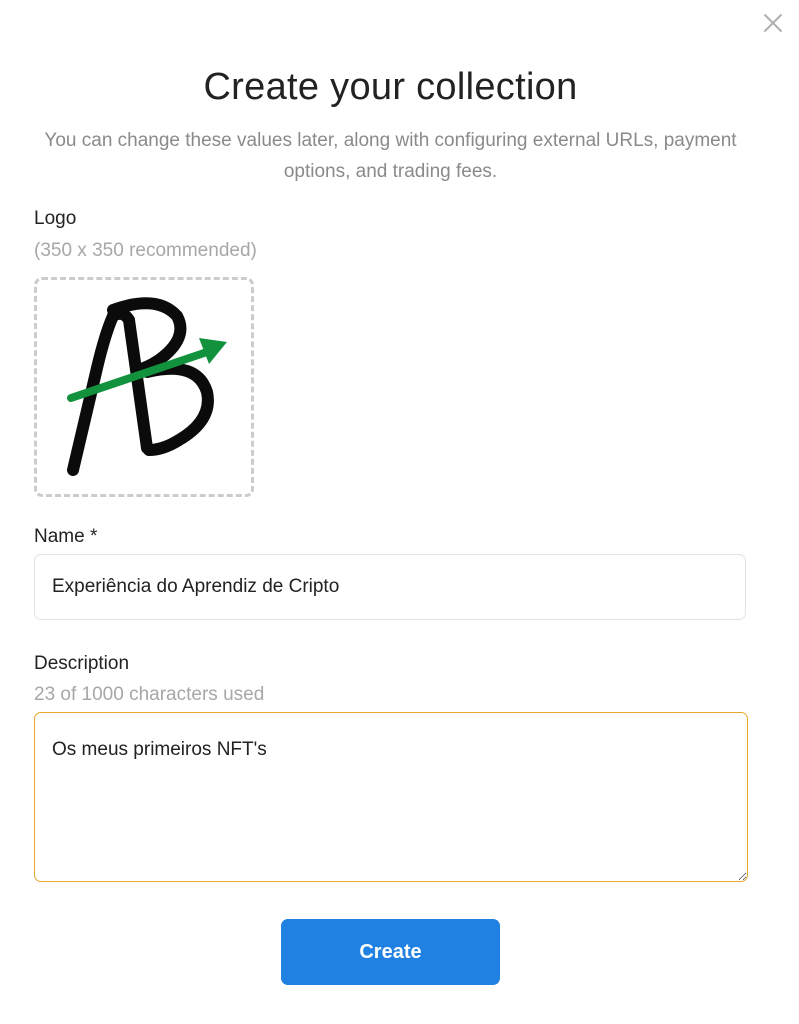 This screenshot has width=799, height=1024. Describe the element at coordinates (147, 386) in the screenshot. I see `logo-image` at that location.